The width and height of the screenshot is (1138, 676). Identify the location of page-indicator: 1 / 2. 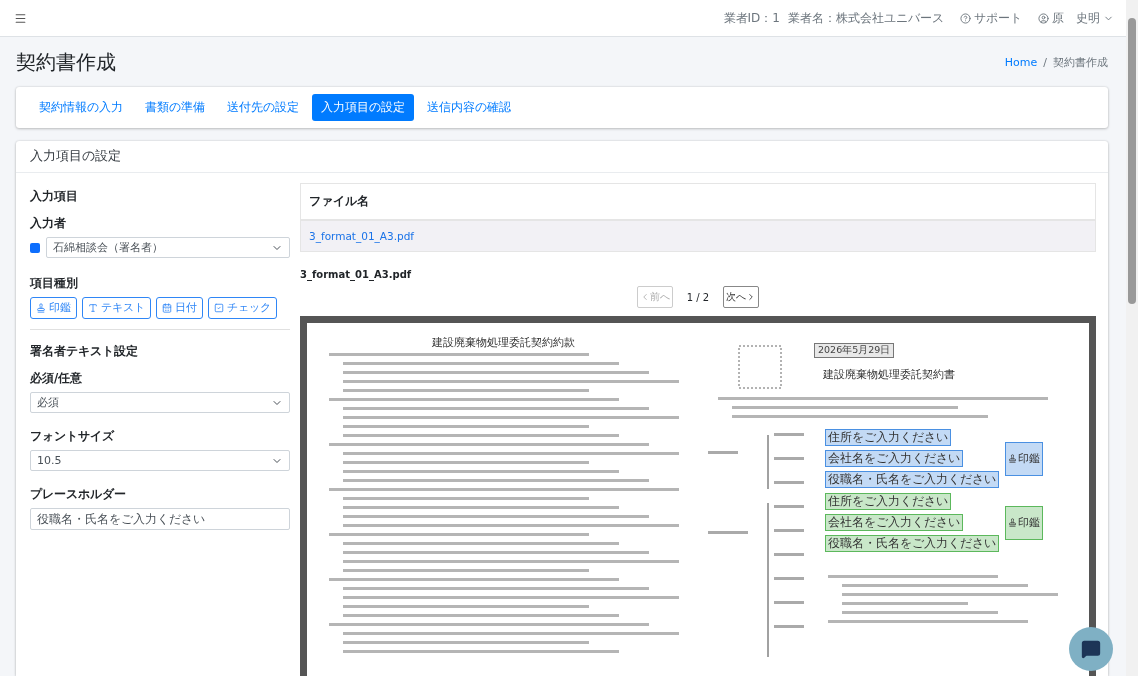
(698, 297).